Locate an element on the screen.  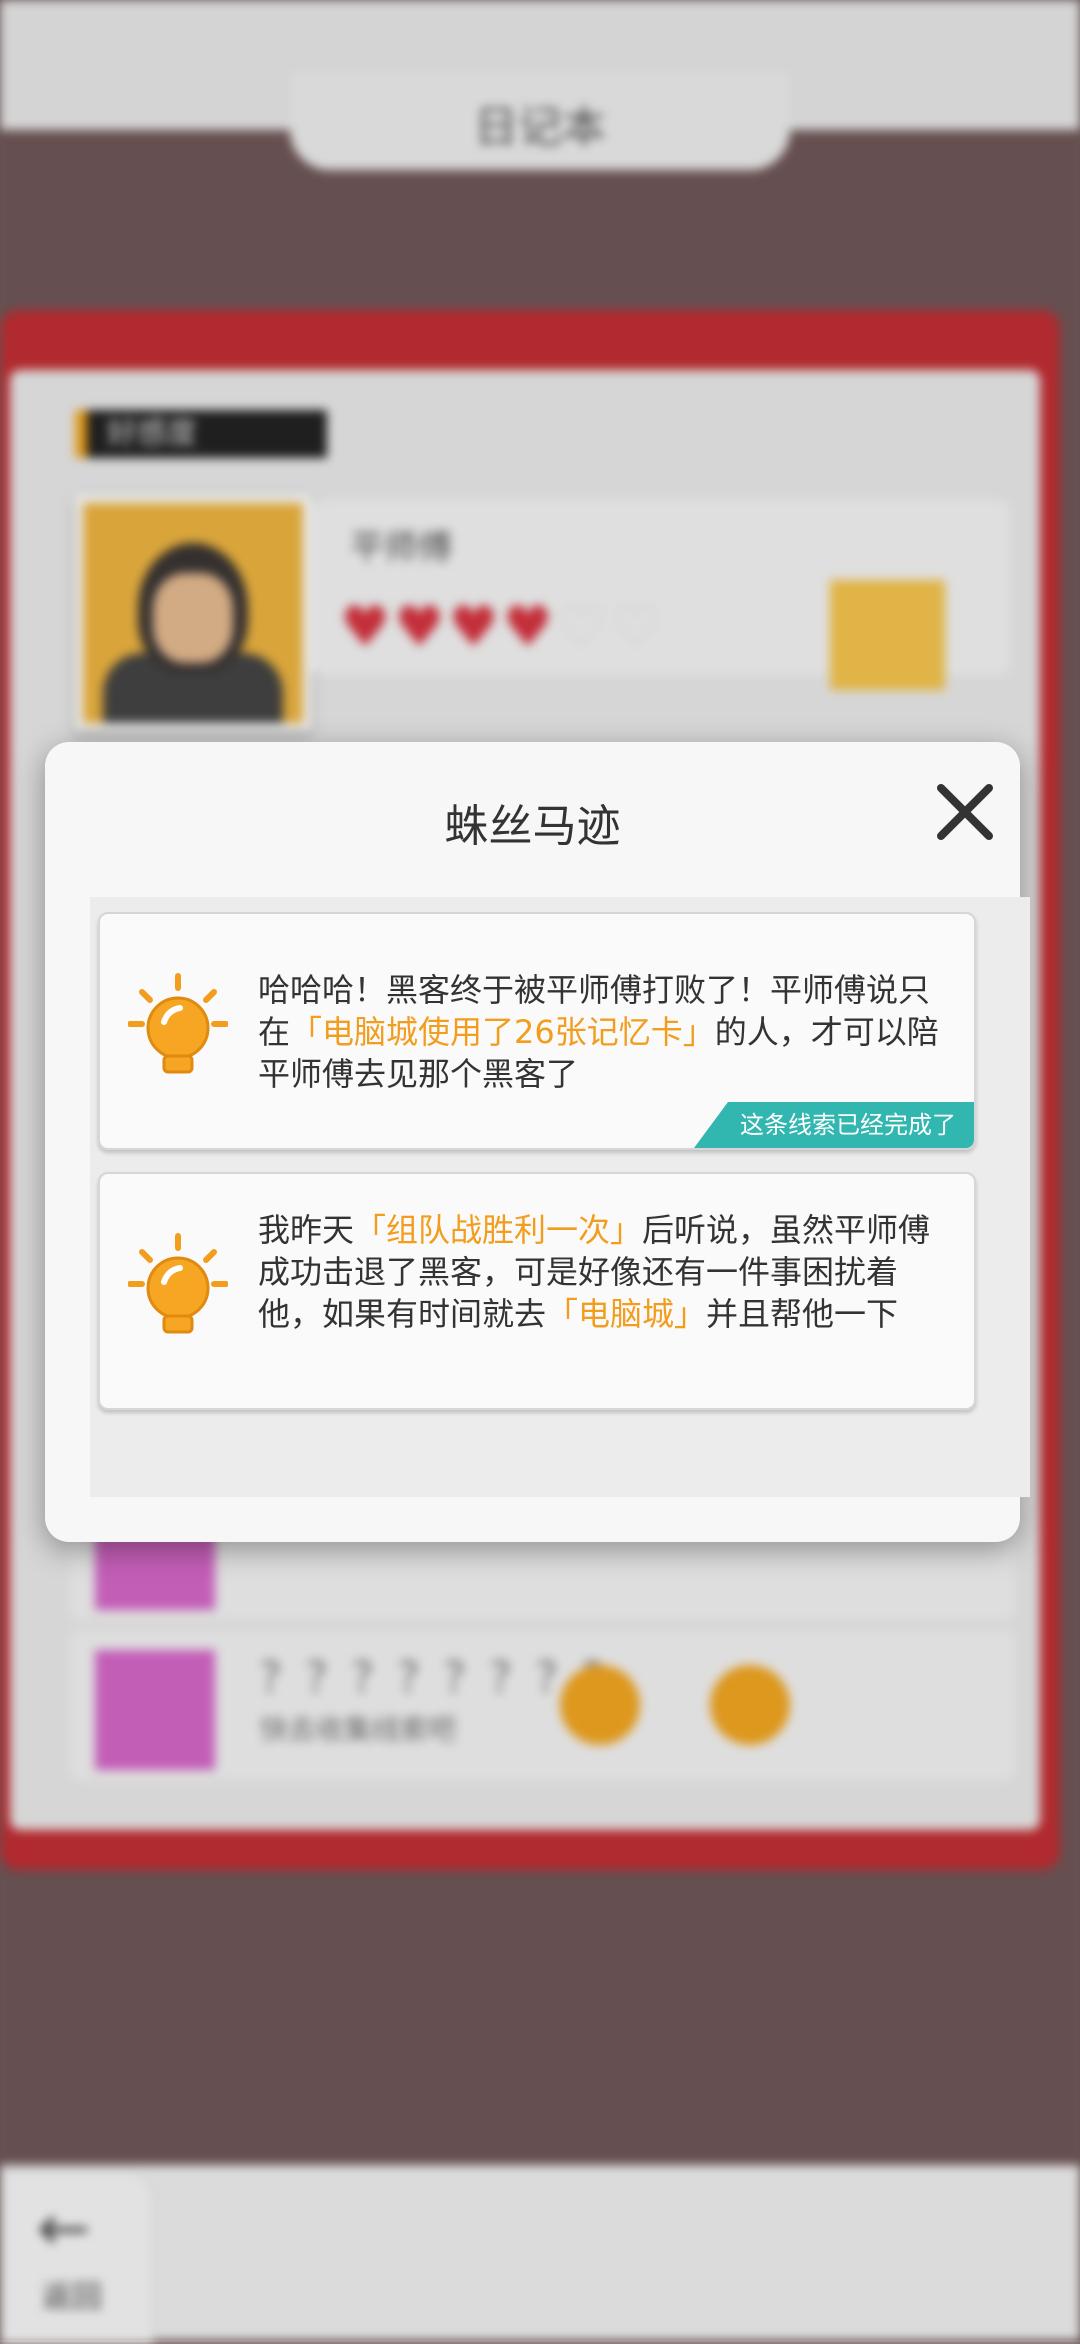
clue-highlight: 「电脑城使用了26张记忆卡」 is located at coordinates (502, 1032).